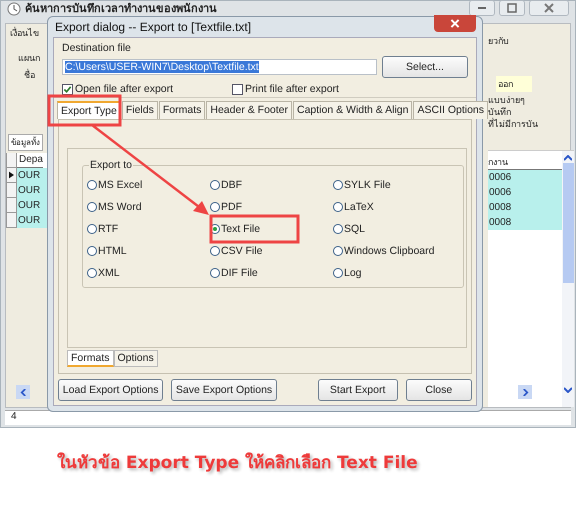 This screenshot has width=585, height=526. I want to click on minimize-icon, so click(482, 8).